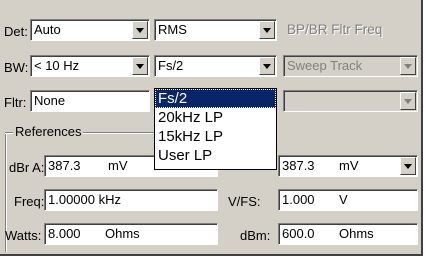  I want to click on vfs-field: 1.000 V, so click(348, 200).